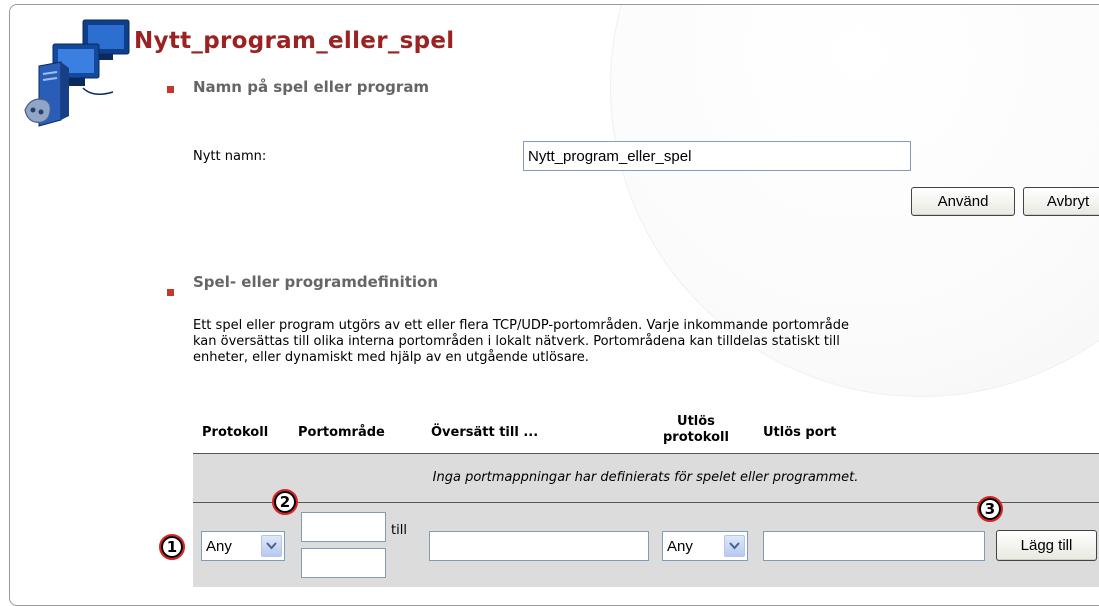 Image resolution: width=1099 pixels, height=606 pixels. I want to click on trigger-protocol-select-value: Any, so click(680, 546).